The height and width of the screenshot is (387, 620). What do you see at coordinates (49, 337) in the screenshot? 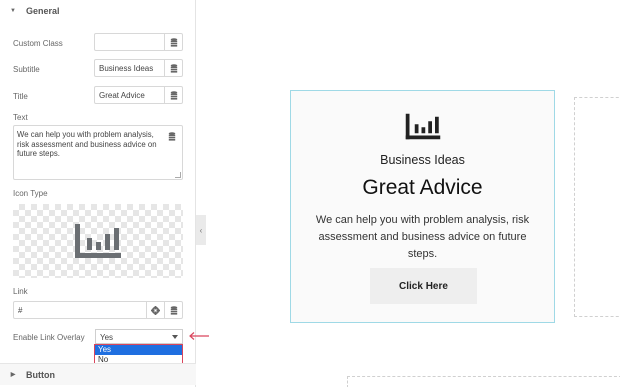
I see `enable-link-overlay-label: Enable Link Overlay` at bounding box center [49, 337].